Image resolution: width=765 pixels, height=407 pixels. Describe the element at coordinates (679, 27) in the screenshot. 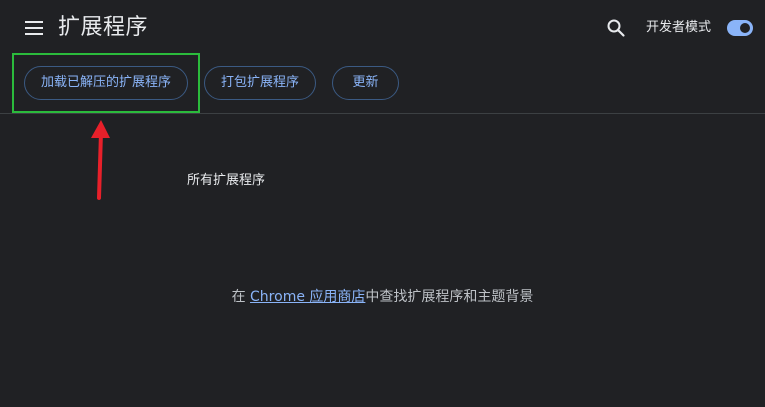

I see `developer-mode-label: 开发者模式` at that location.